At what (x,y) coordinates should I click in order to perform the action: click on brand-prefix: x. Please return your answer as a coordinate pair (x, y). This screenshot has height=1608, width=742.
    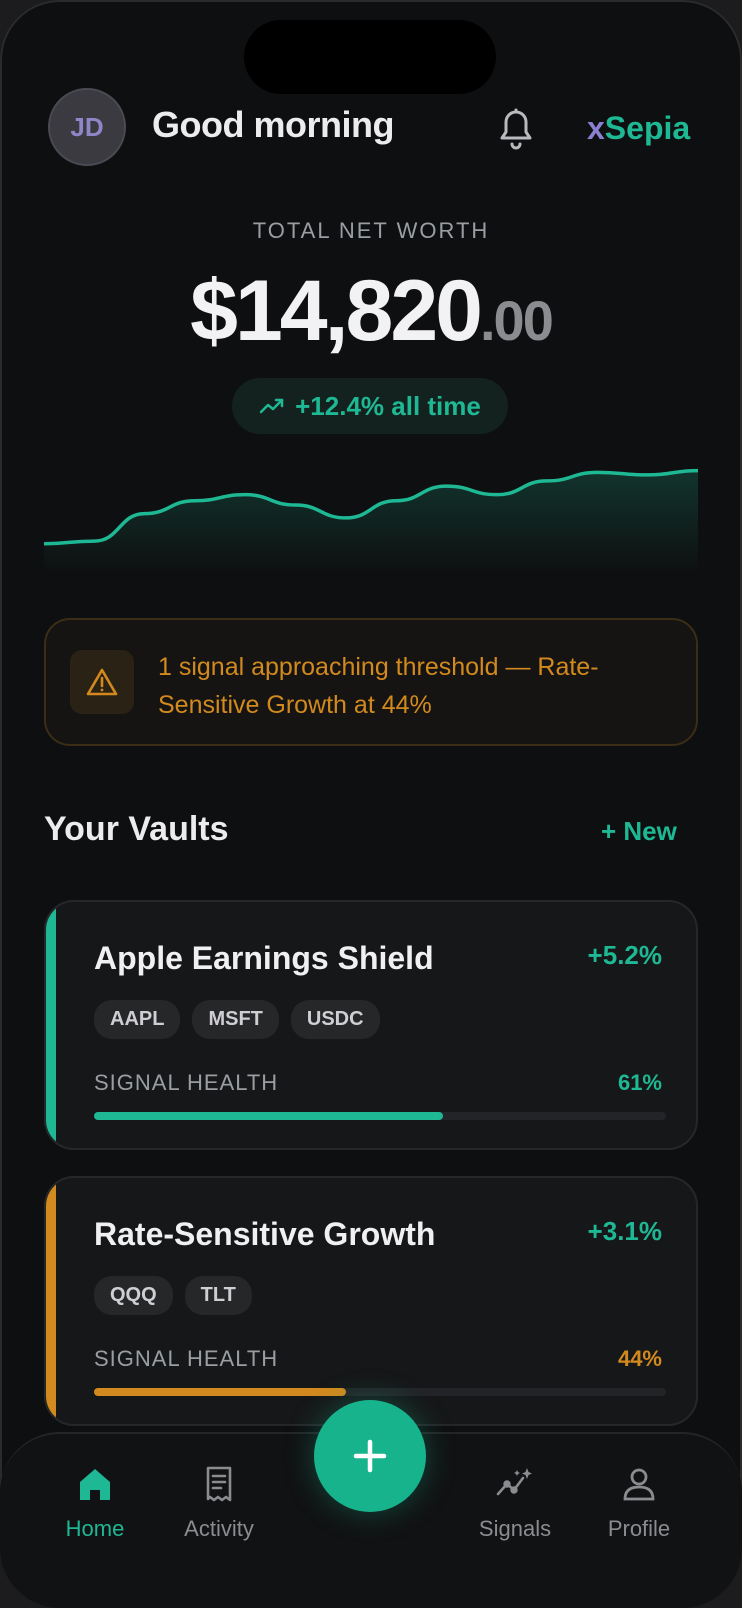
    Looking at the image, I should click on (596, 128).